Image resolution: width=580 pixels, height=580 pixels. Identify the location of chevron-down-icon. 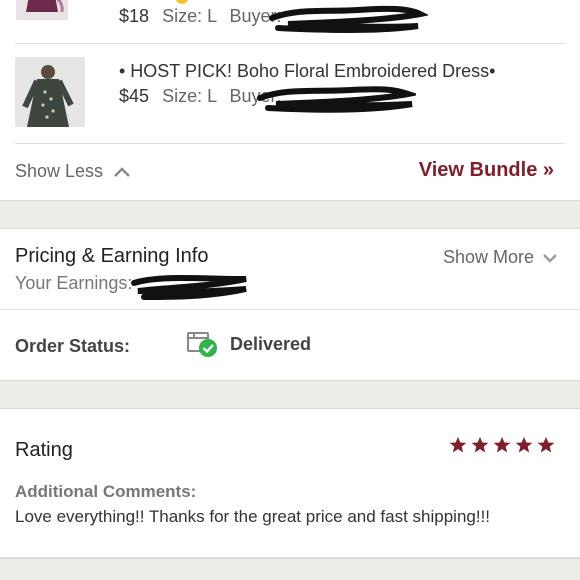
(550, 258).